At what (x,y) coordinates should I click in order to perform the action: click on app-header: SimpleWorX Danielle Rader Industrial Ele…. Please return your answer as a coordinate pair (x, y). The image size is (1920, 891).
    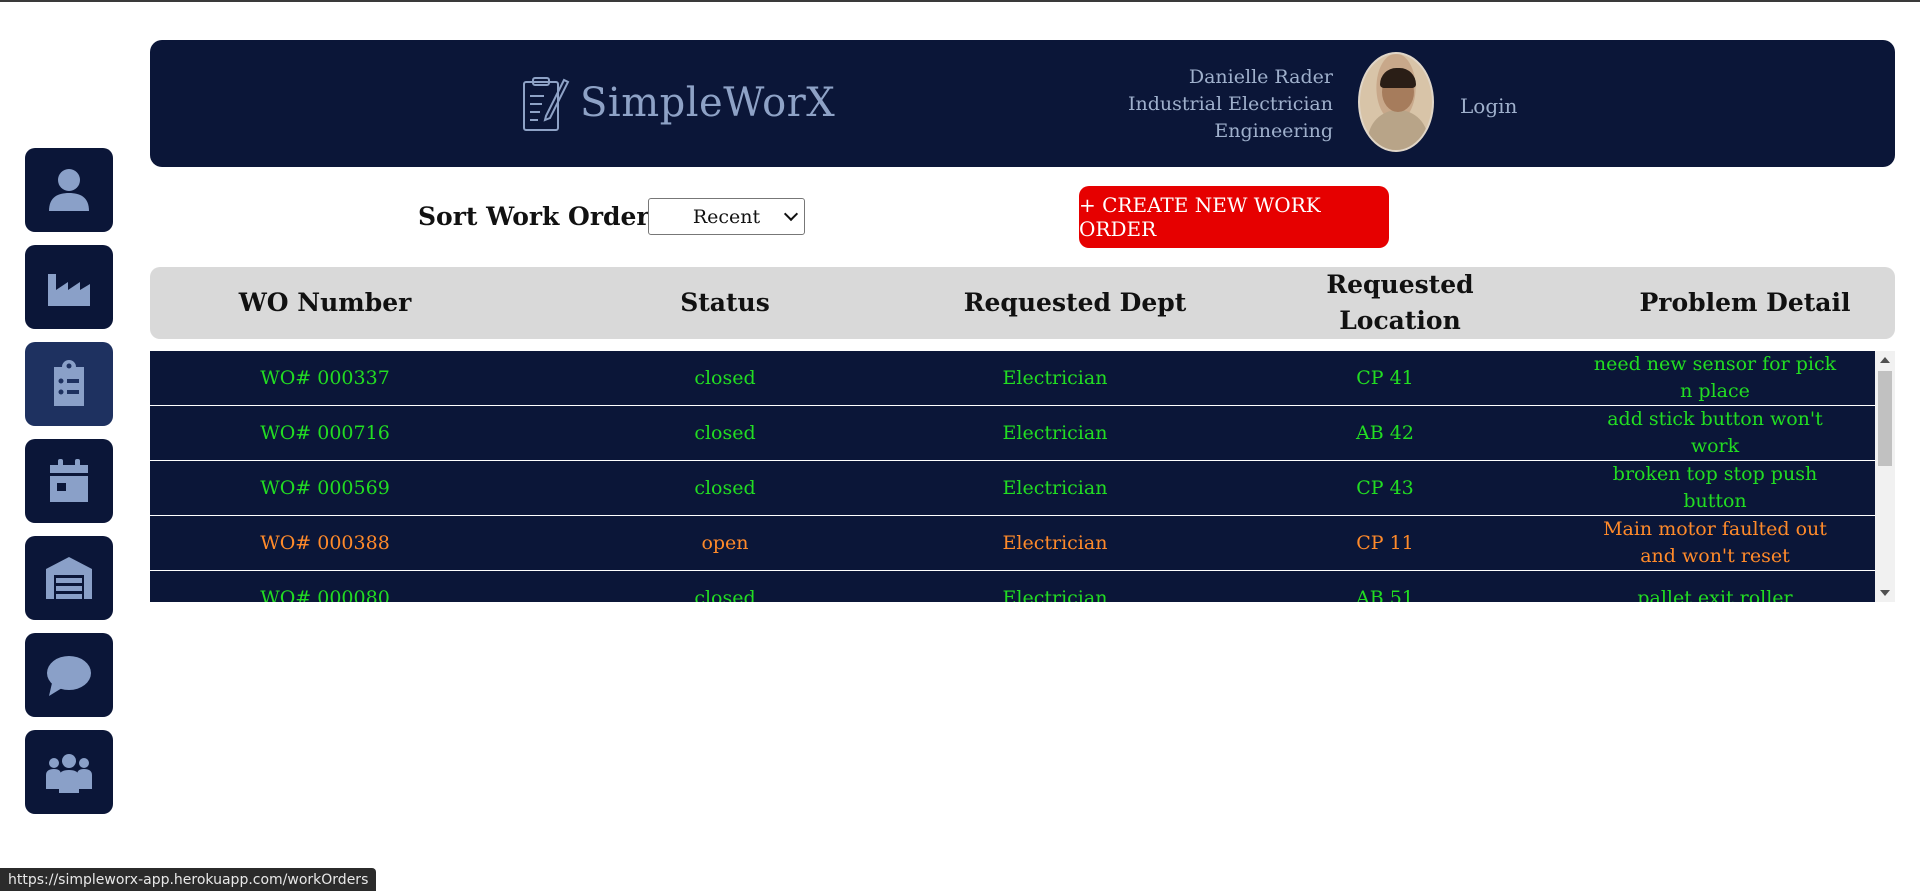
    Looking at the image, I should click on (1022, 103).